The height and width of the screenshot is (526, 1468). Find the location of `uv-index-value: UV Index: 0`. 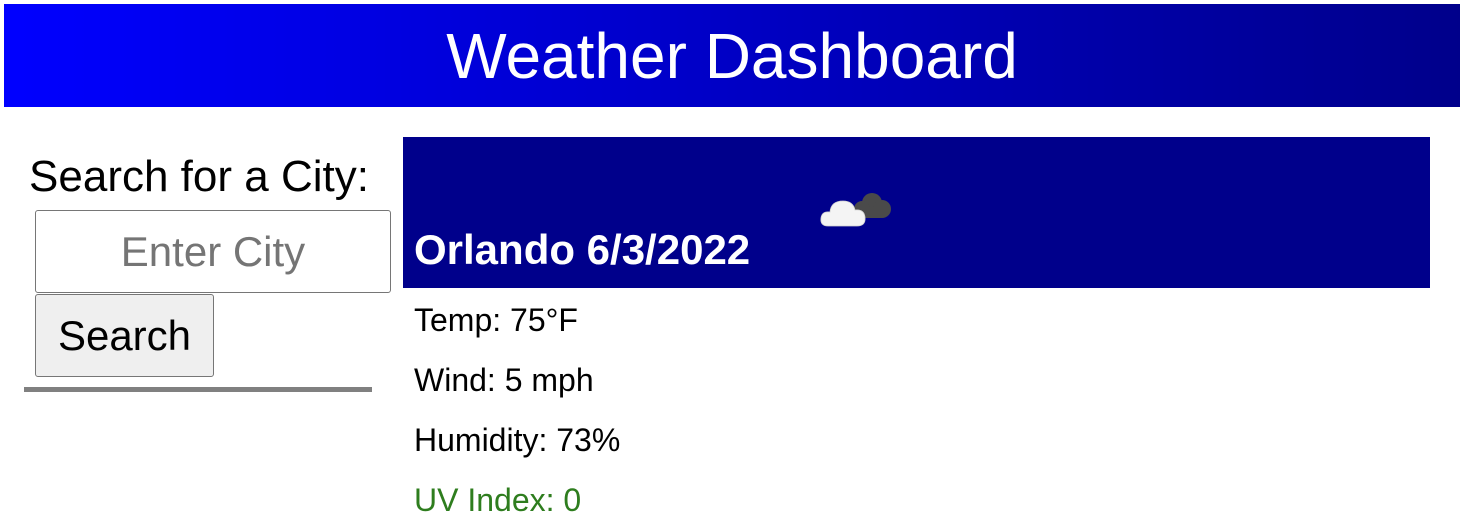

uv-index-value: UV Index: 0 is located at coordinates (498, 500).